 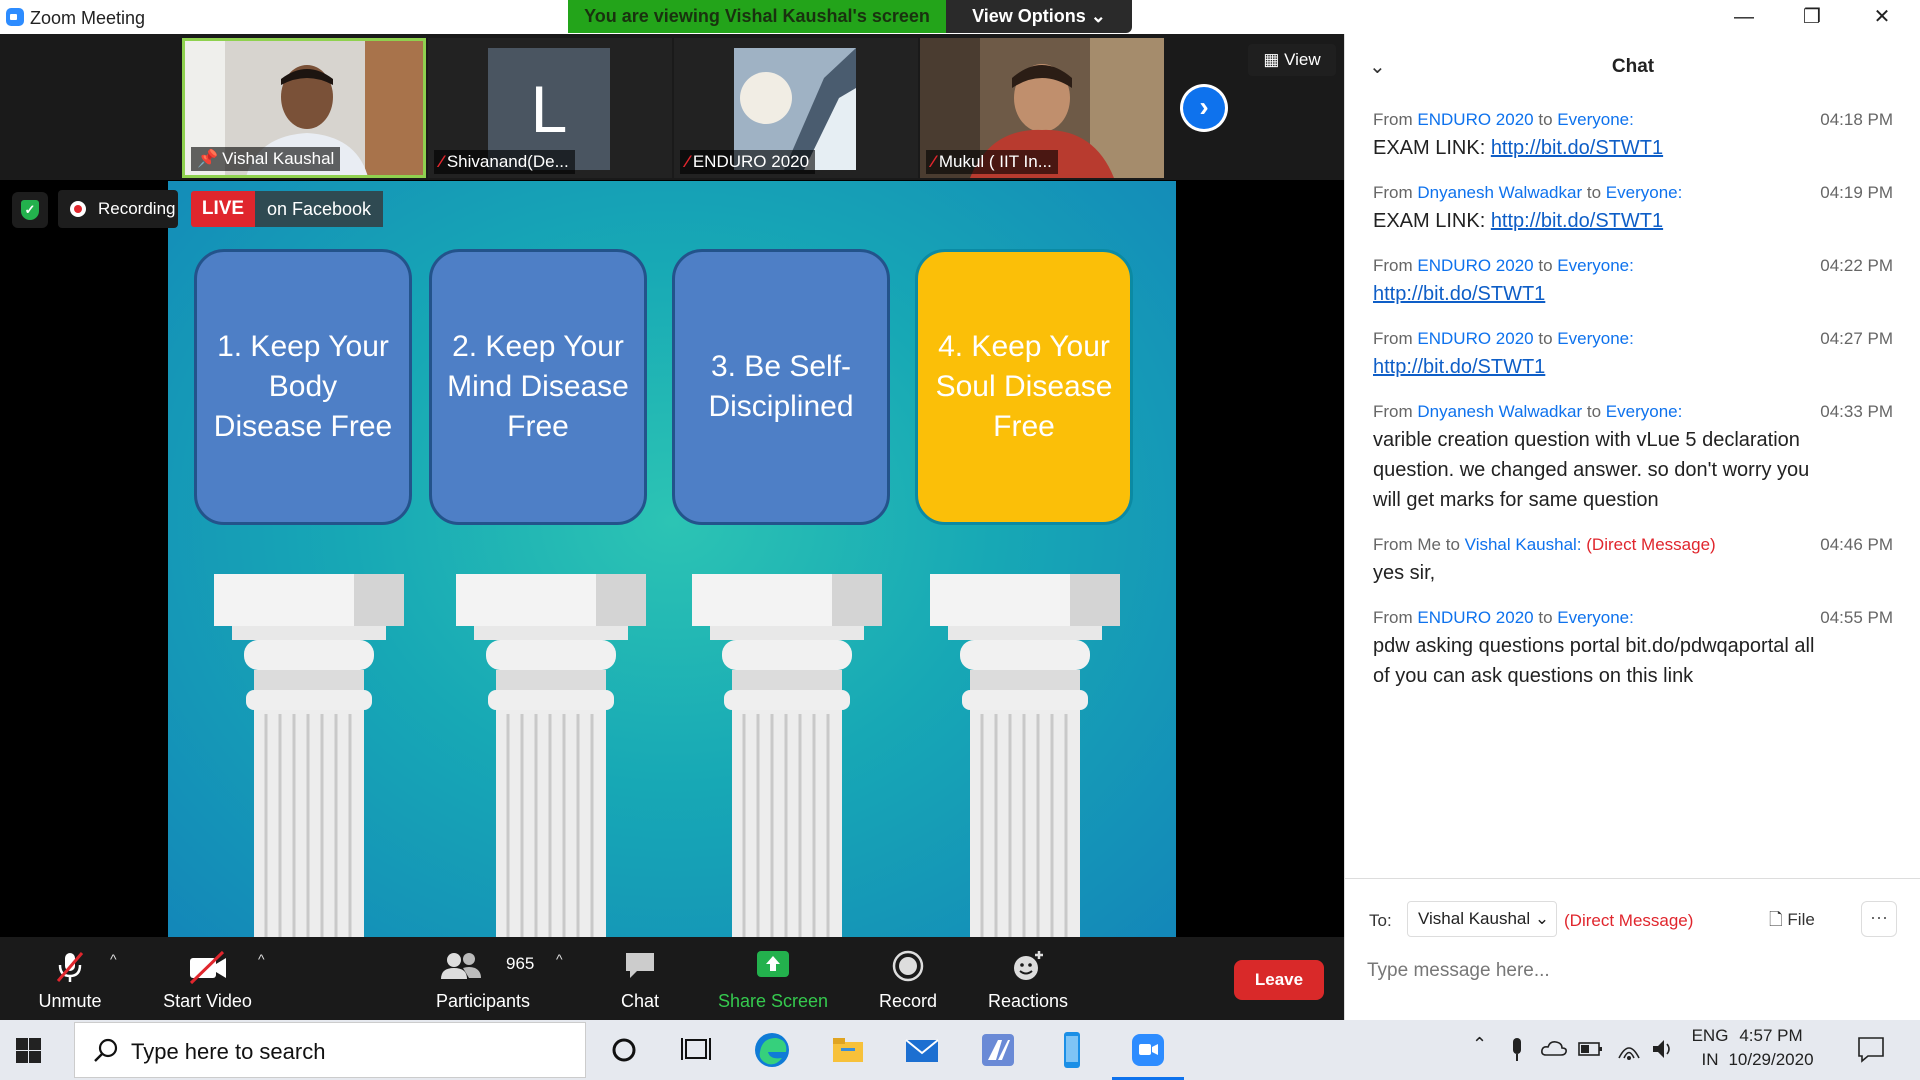 I want to click on slide-card: 3. Be Self-Disciplined, so click(x=781, y=387).